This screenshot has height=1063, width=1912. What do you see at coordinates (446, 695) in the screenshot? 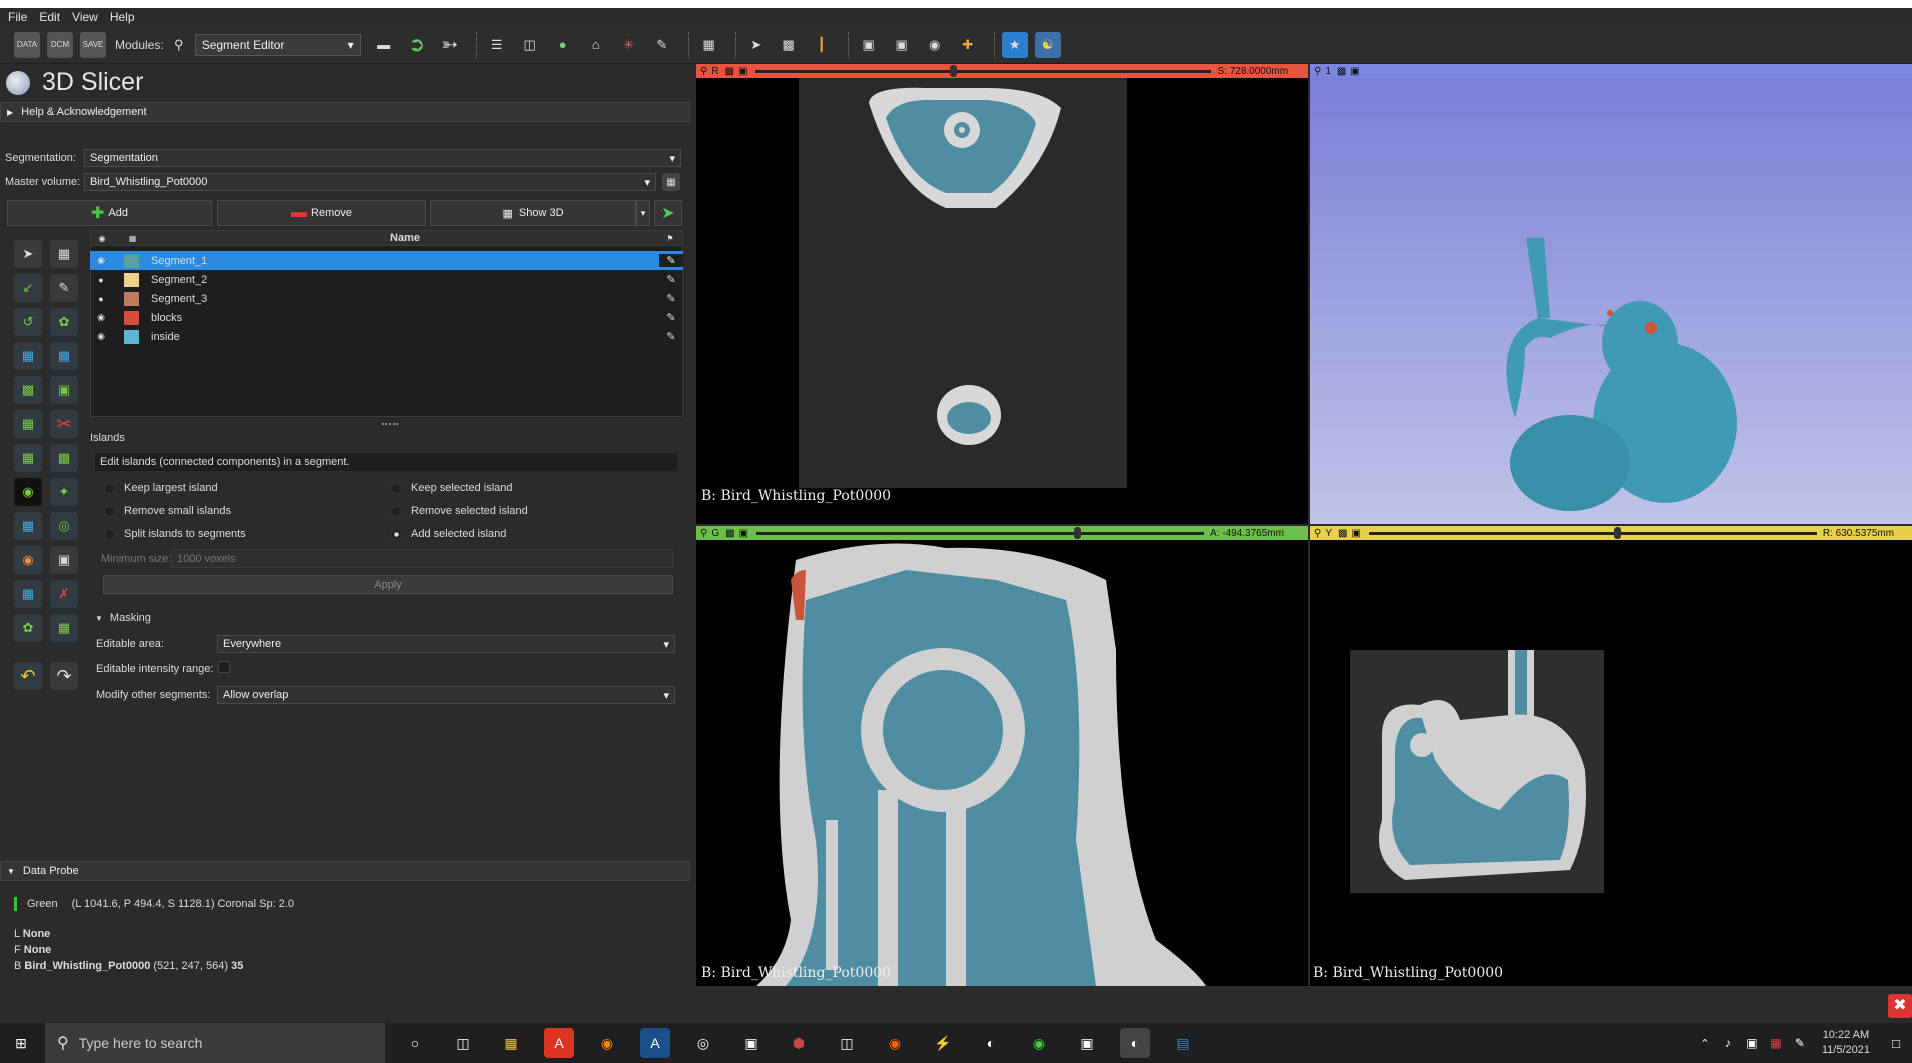
I see `modify-segments-combo: Allow overlap ▾` at bounding box center [446, 695].